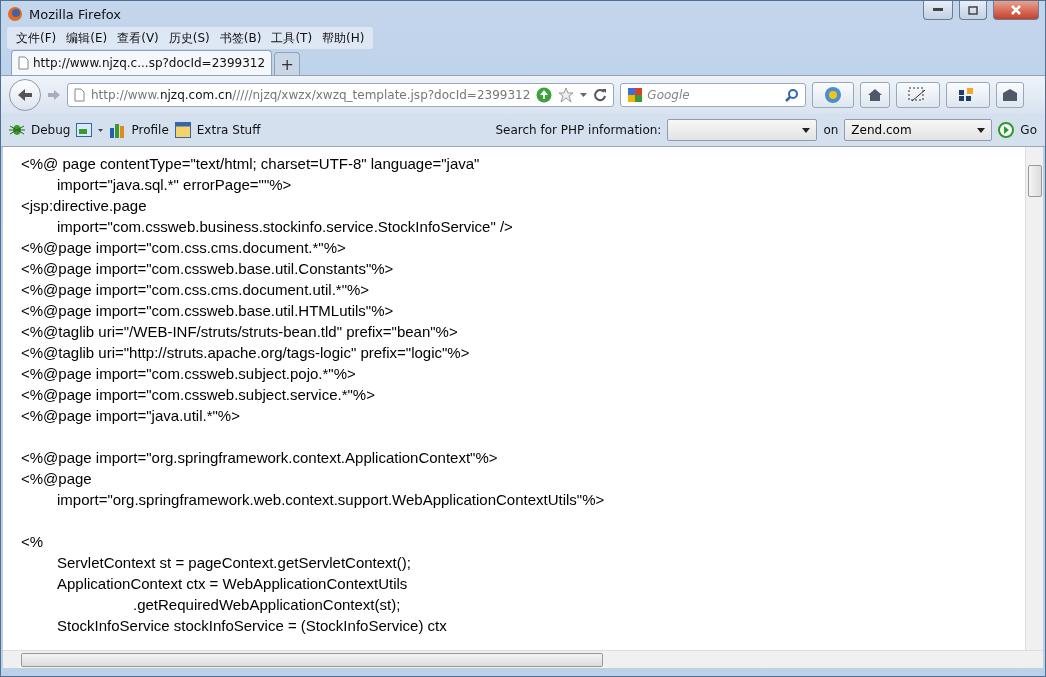  What do you see at coordinates (196, 290) in the screenshot?
I see `code-line: <%@page import="com.css.cms.document.util.*"%>` at bounding box center [196, 290].